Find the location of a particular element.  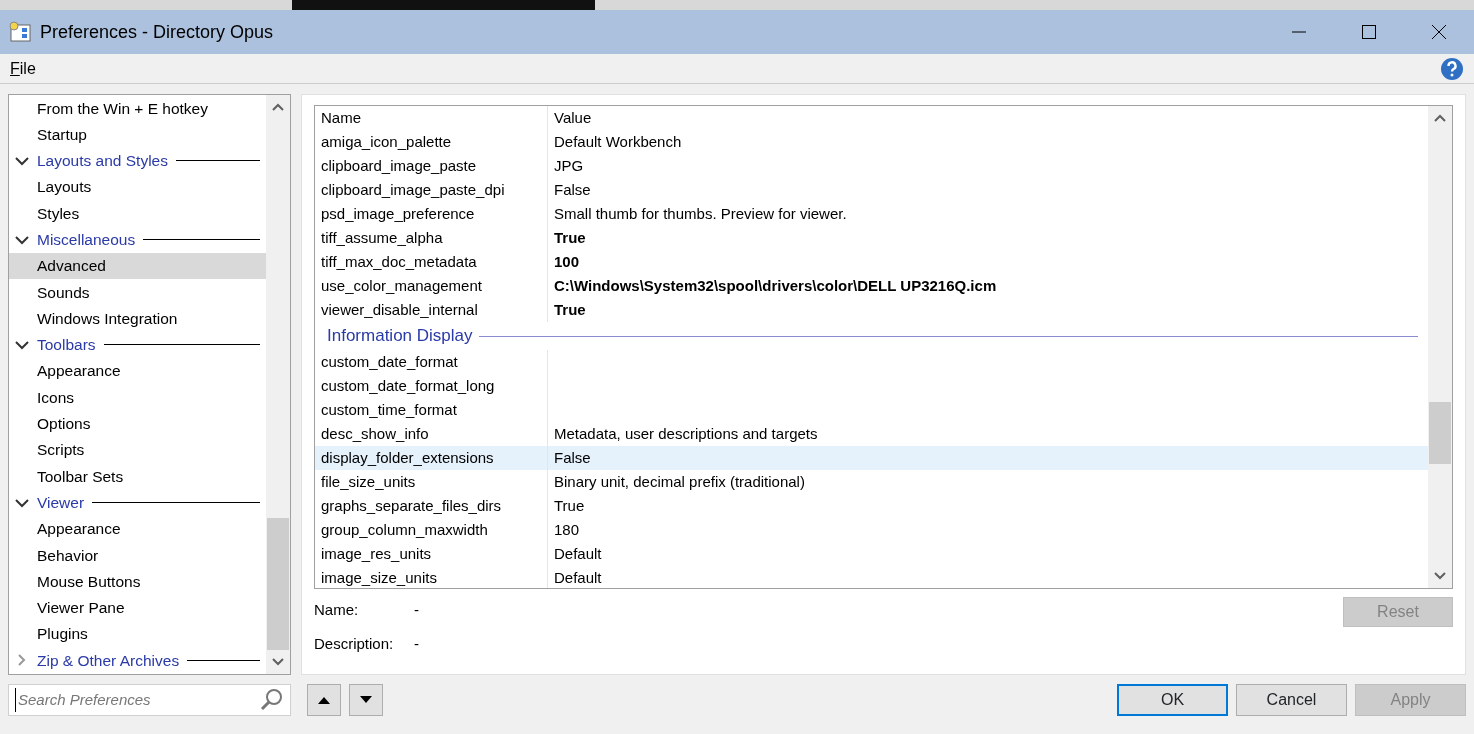

table-row: tiff_max_doc_metadata 100 is located at coordinates (871, 262).